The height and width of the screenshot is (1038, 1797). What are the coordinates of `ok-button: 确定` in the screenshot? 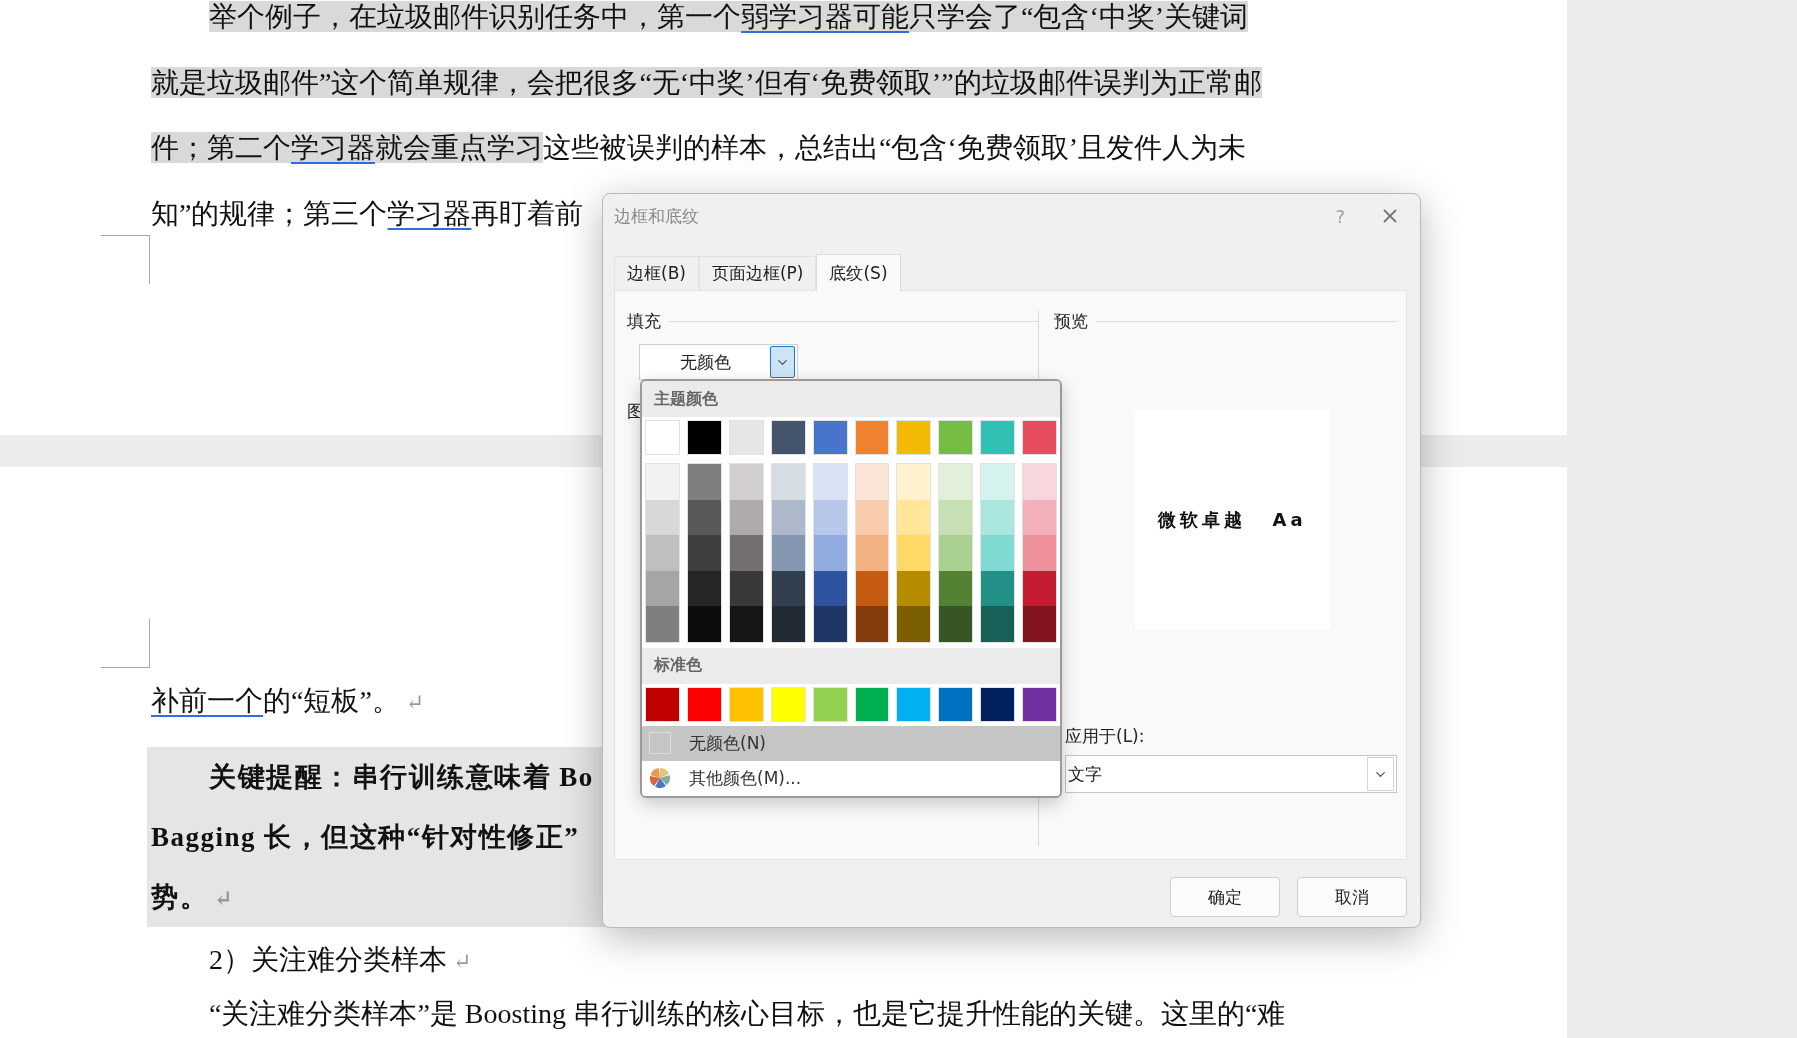 It's located at (1225, 897).